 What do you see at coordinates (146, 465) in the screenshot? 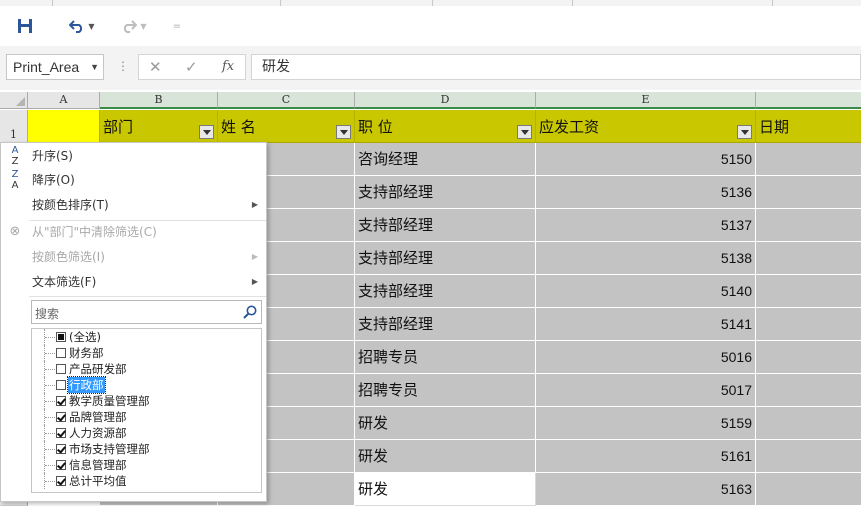
I see `filter-list-item: 信息管理部` at bounding box center [146, 465].